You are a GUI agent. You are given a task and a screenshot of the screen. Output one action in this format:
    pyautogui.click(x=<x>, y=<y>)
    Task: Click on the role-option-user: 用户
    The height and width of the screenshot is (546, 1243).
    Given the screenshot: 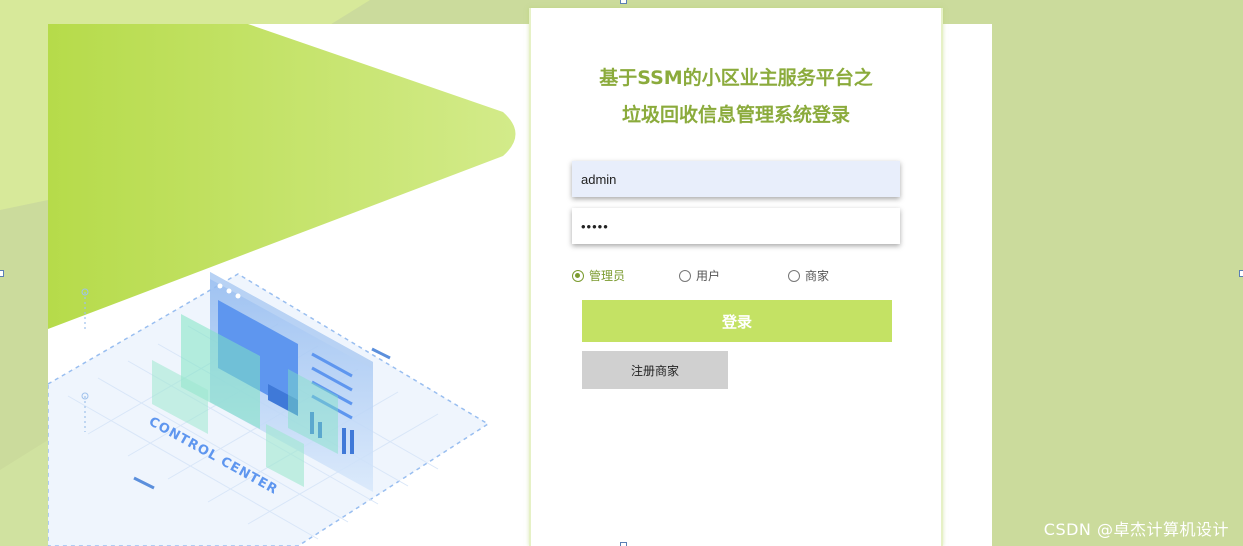 What is the action you would take?
    pyautogui.click(x=699, y=275)
    